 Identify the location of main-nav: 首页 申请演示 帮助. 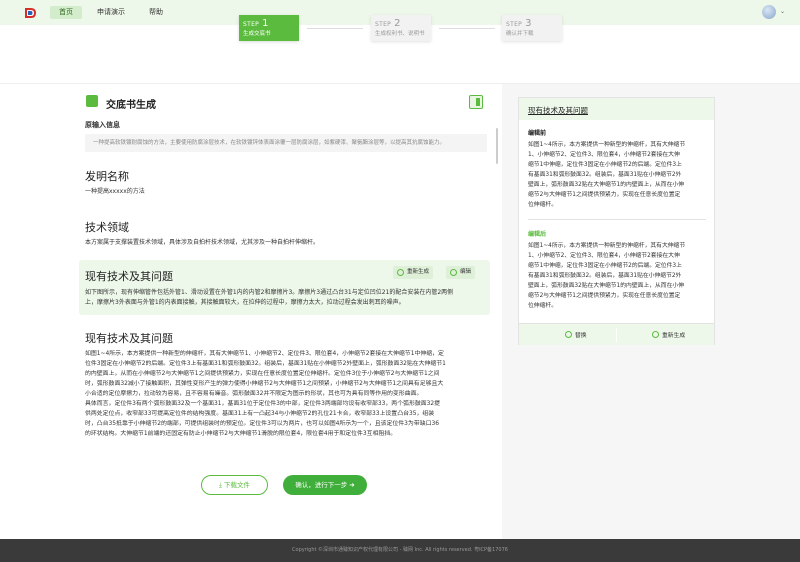
(114, 12).